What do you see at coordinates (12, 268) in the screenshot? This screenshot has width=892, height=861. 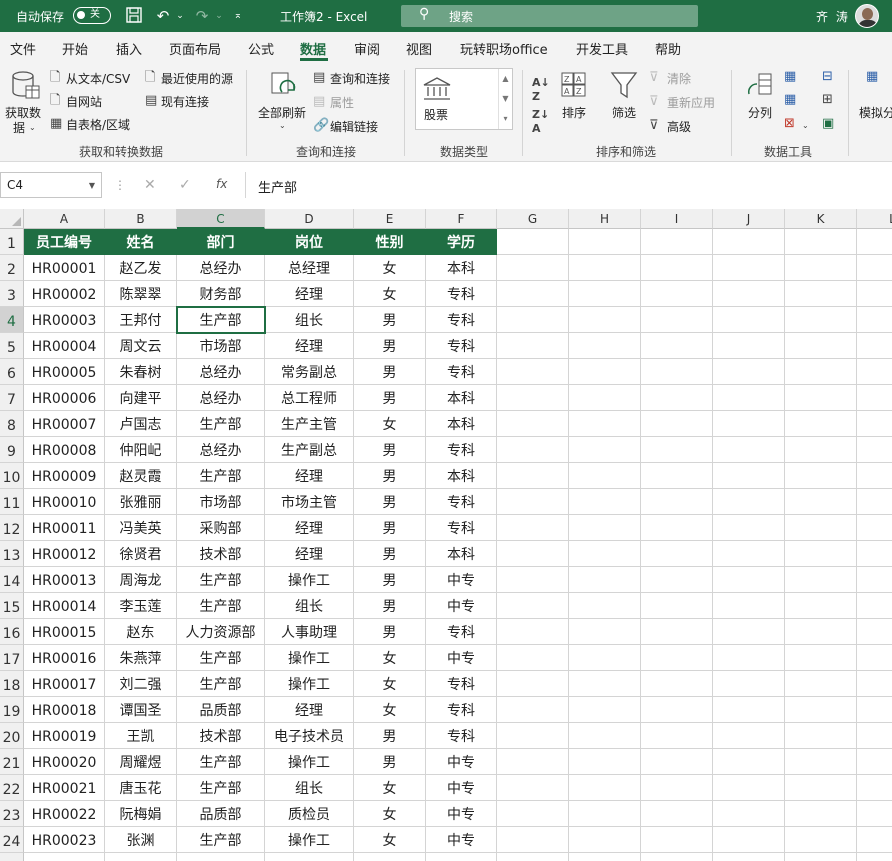 I see `row-header: 2` at bounding box center [12, 268].